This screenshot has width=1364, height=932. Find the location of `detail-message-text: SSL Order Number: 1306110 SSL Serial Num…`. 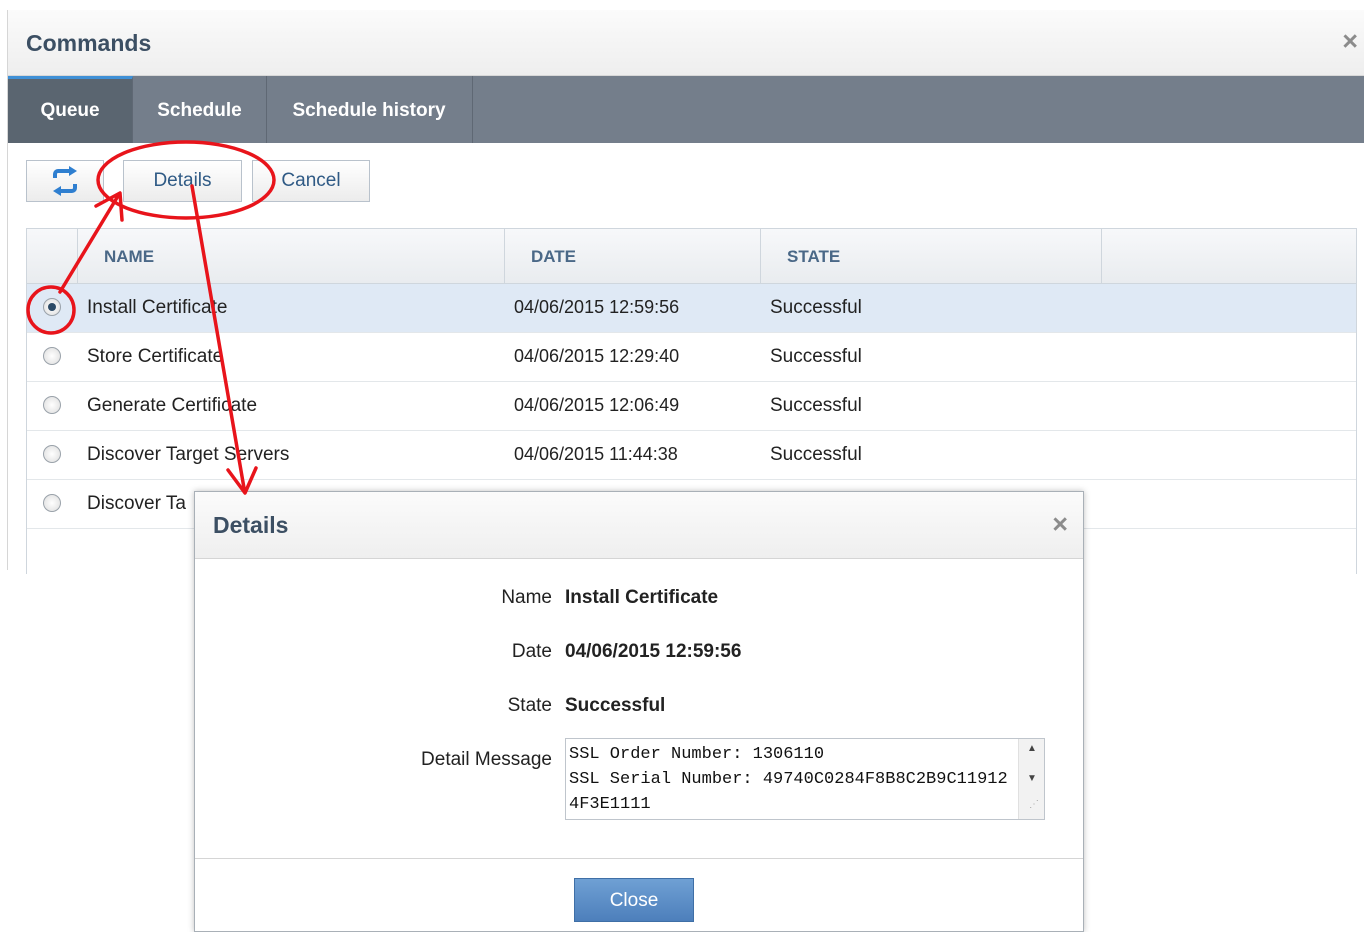

detail-message-text: SSL Order Number: 1306110 SSL Serial Num… is located at coordinates (788, 779).